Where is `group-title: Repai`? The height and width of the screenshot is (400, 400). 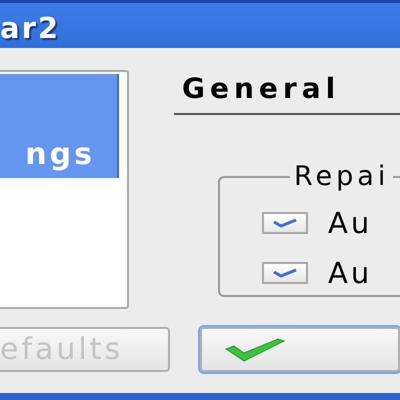 group-title: Repai is located at coordinates (341, 176).